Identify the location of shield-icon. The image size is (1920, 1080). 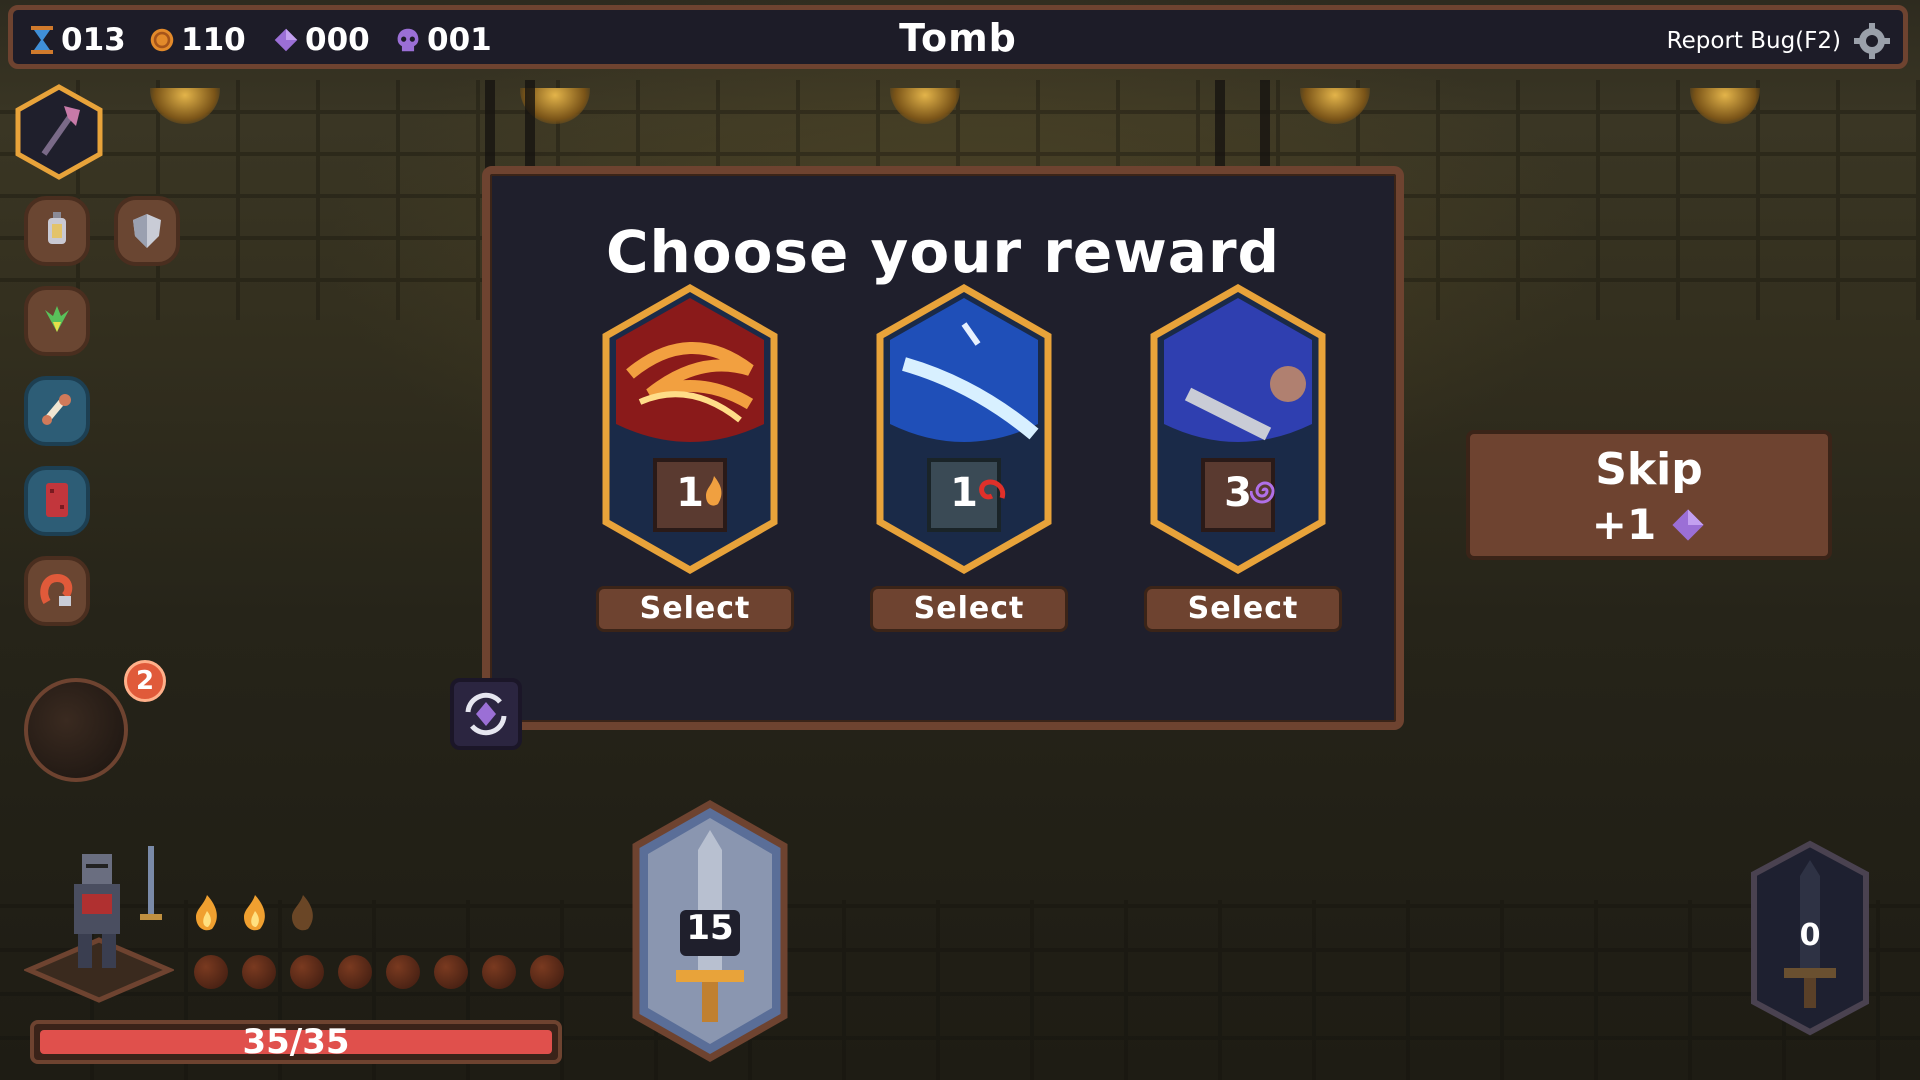
(147, 231).